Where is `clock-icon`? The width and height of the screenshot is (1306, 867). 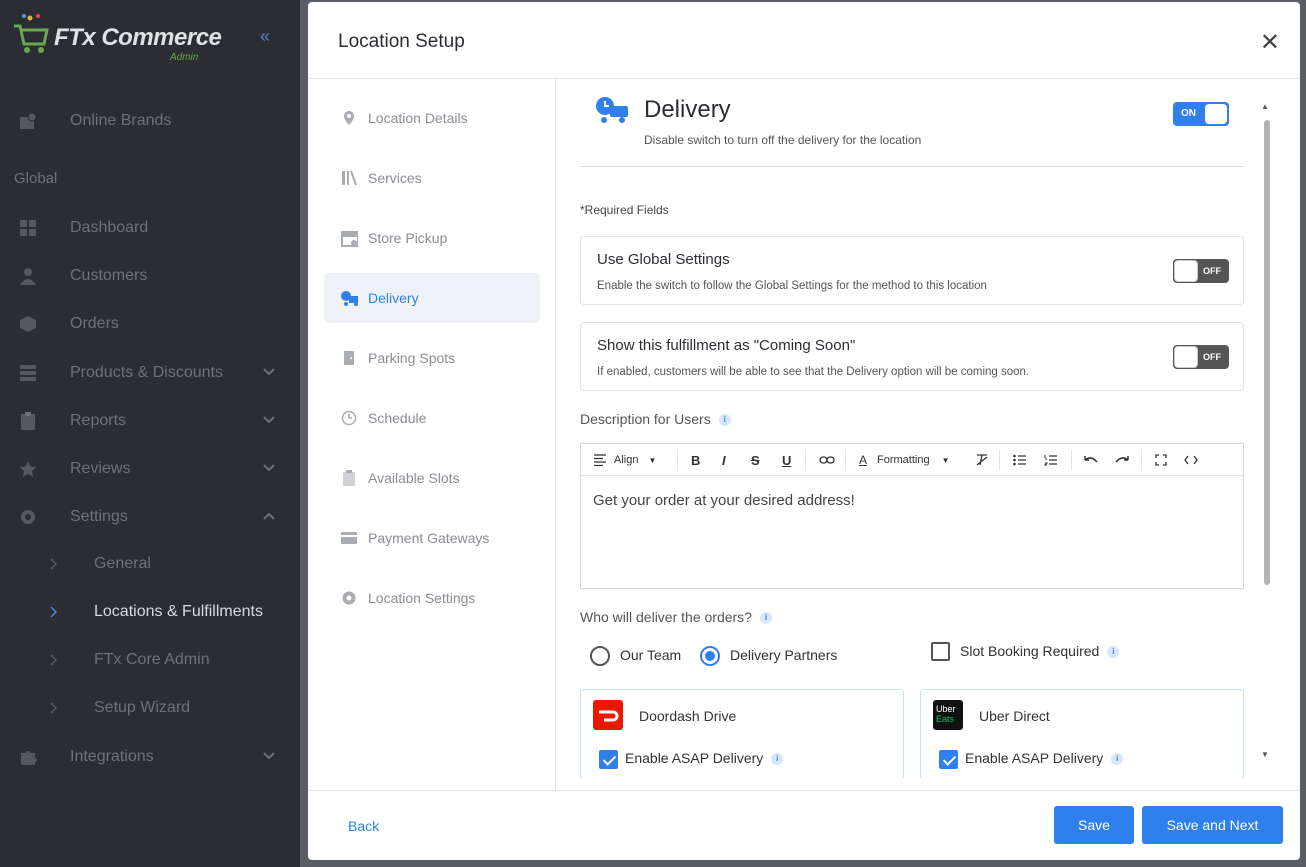 clock-icon is located at coordinates (349, 418).